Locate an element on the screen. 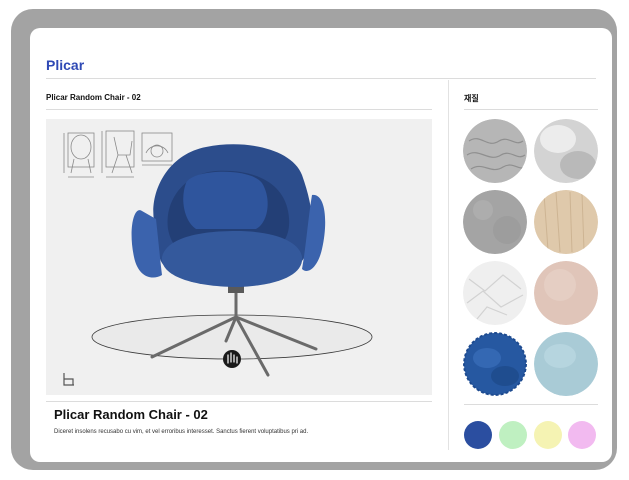  colors-divider is located at coordinates (531, 404).